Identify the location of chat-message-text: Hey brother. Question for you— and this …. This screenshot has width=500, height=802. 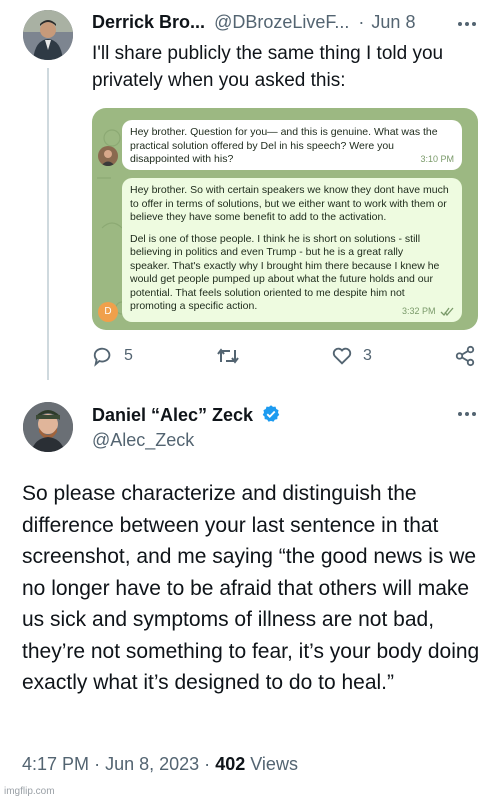
(284, 145).